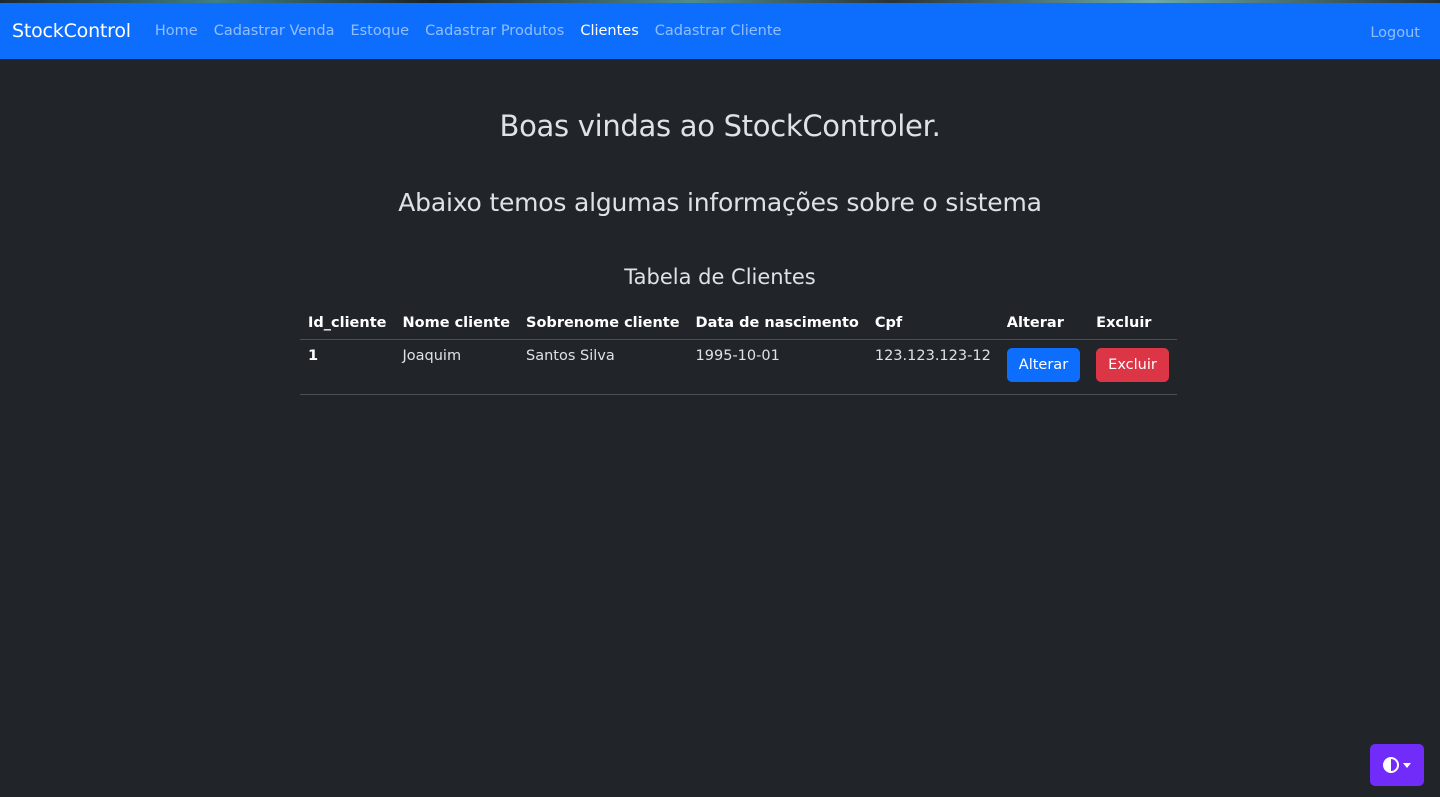  I want to click on table-title: Tabela de Clientes, so click(720, 277).